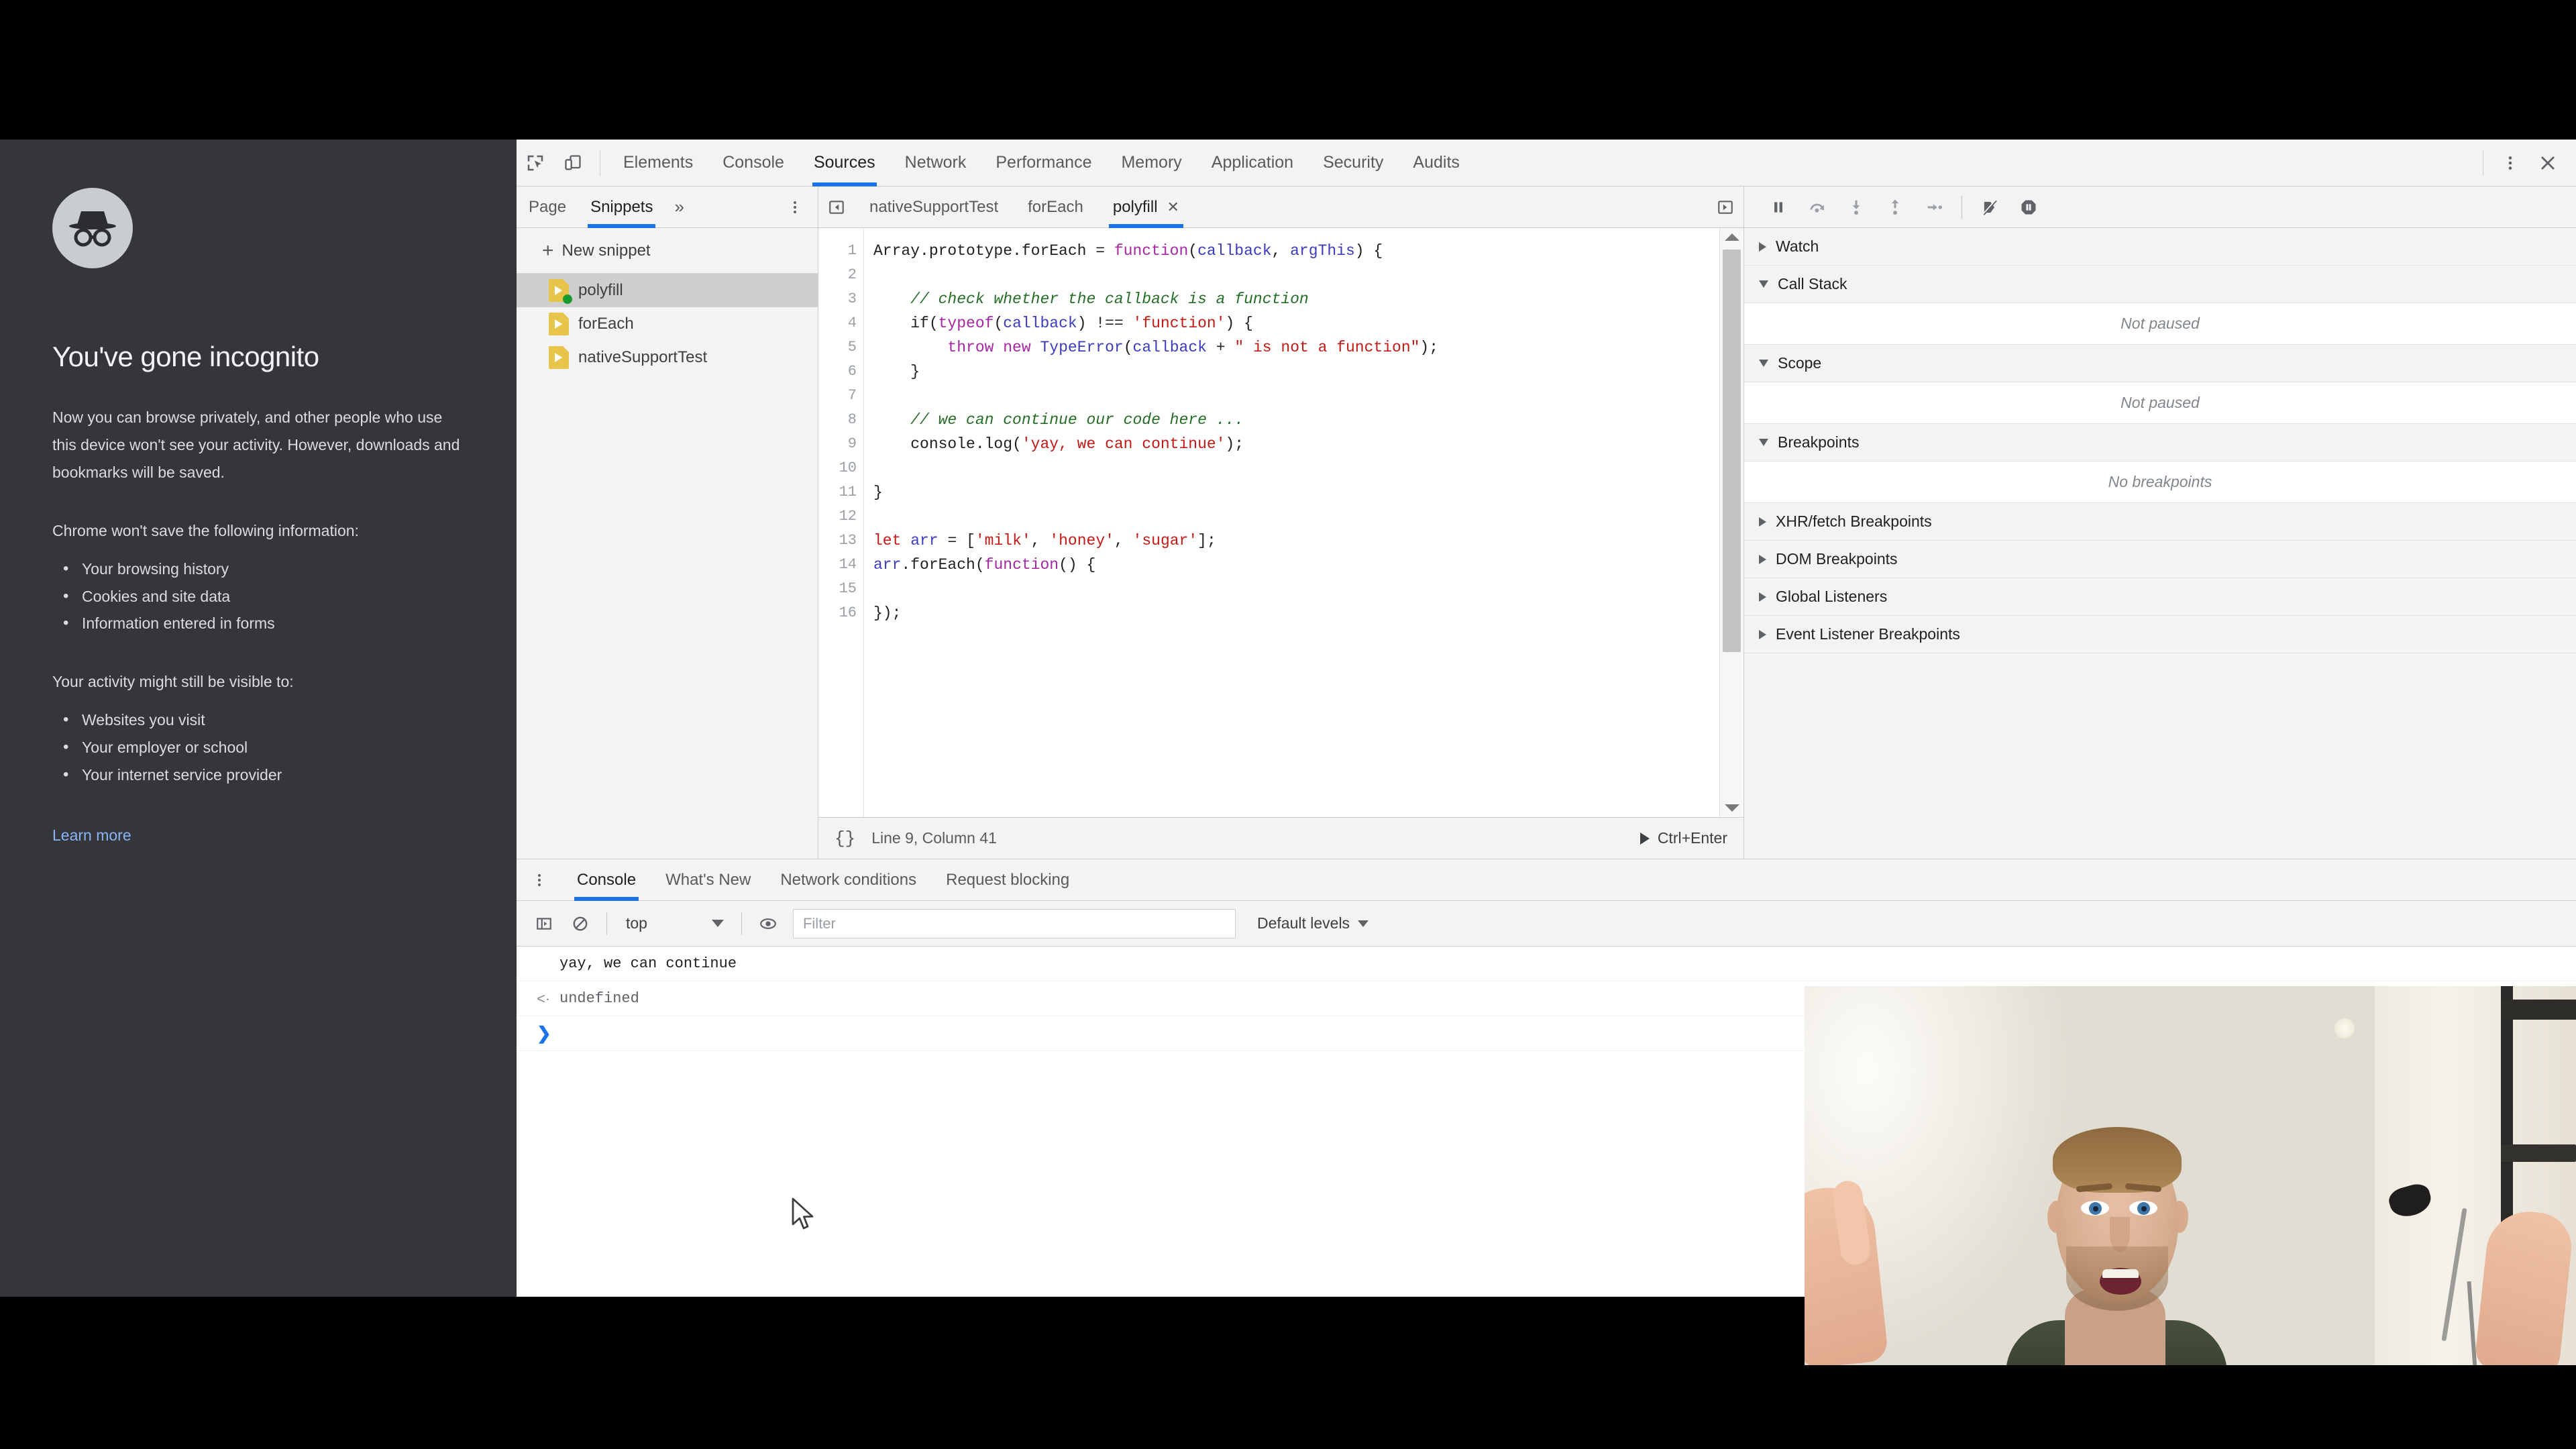 The image size is (2576, 1449). What do you see at coordinates (1055, 207) in the screenshot?
I see `editor-tab-foreach: forEach` at bounding box center [1055, 207].